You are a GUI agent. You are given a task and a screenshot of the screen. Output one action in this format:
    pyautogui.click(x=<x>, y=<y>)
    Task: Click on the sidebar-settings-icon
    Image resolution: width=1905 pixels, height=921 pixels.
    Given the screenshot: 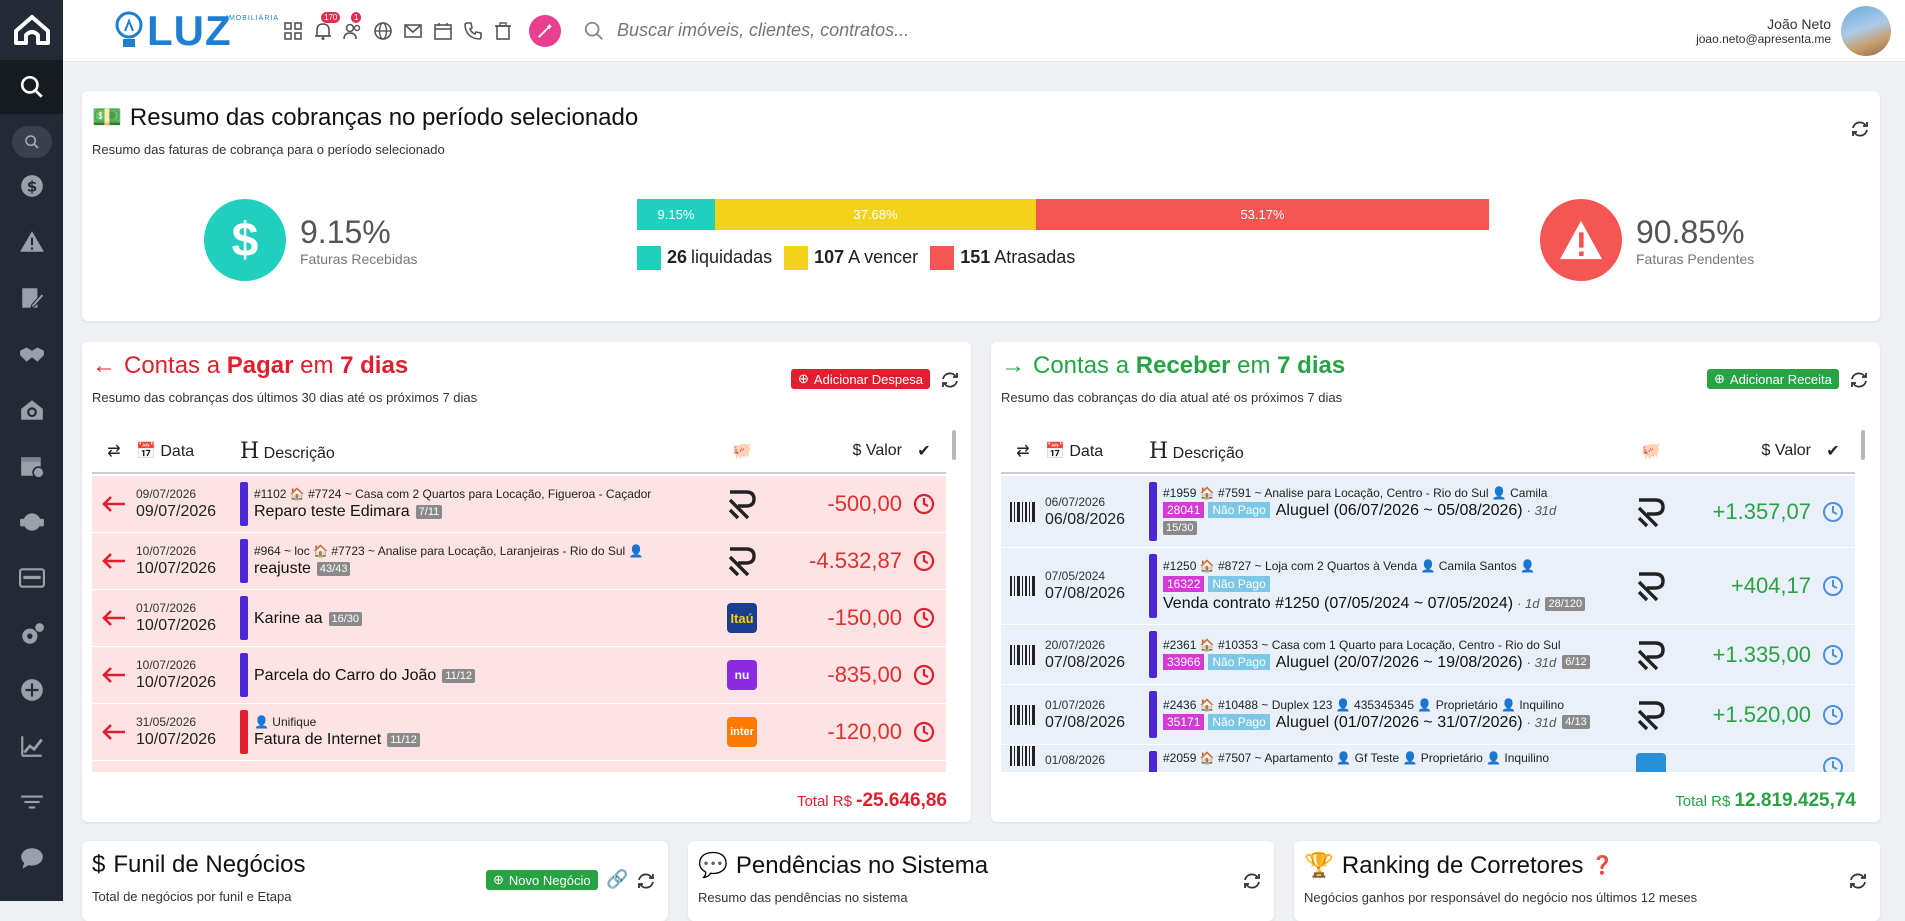 What is the action you would take?
    pyautogui.click(x=31, y=634)
    